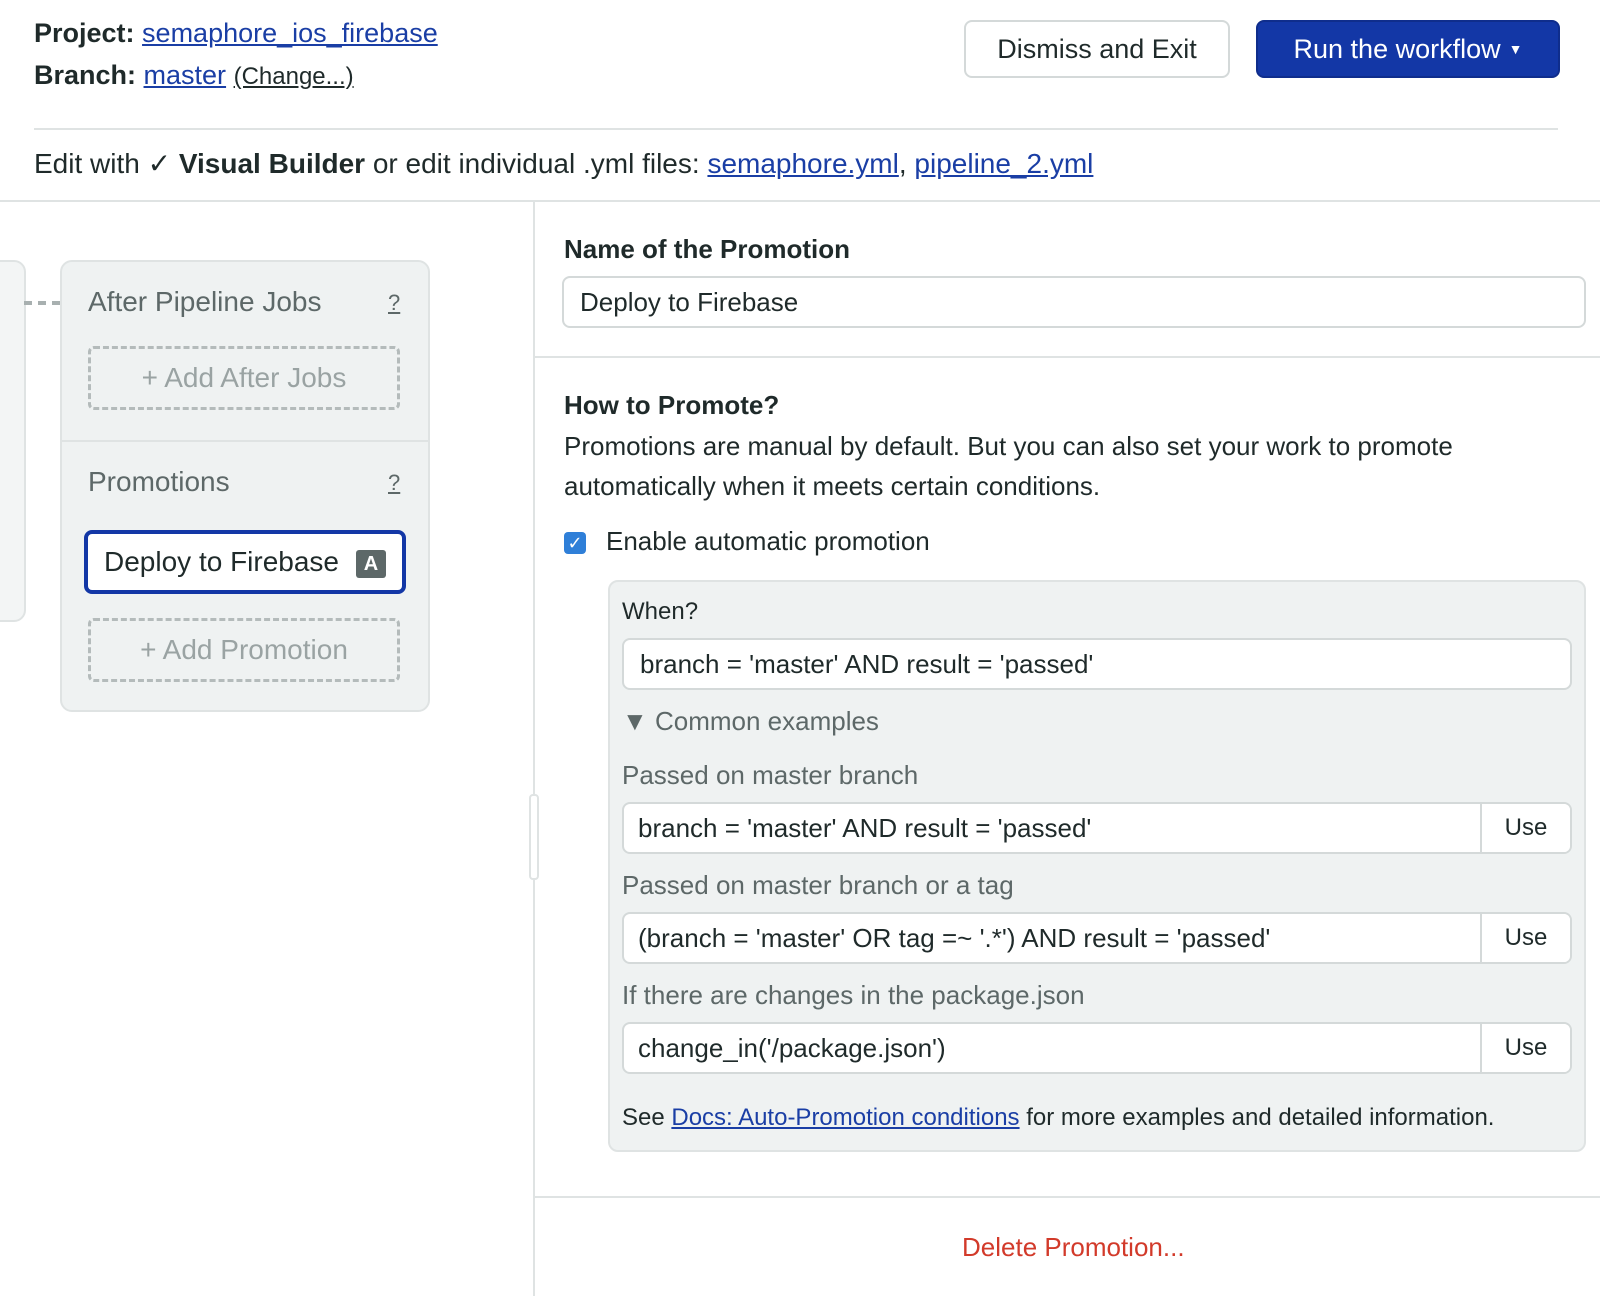 Image resolution: width=1600 pixels, height=1296 pixels. I want to click on add-after-jobs-label: + Add After Jobs, so click(244, 377).